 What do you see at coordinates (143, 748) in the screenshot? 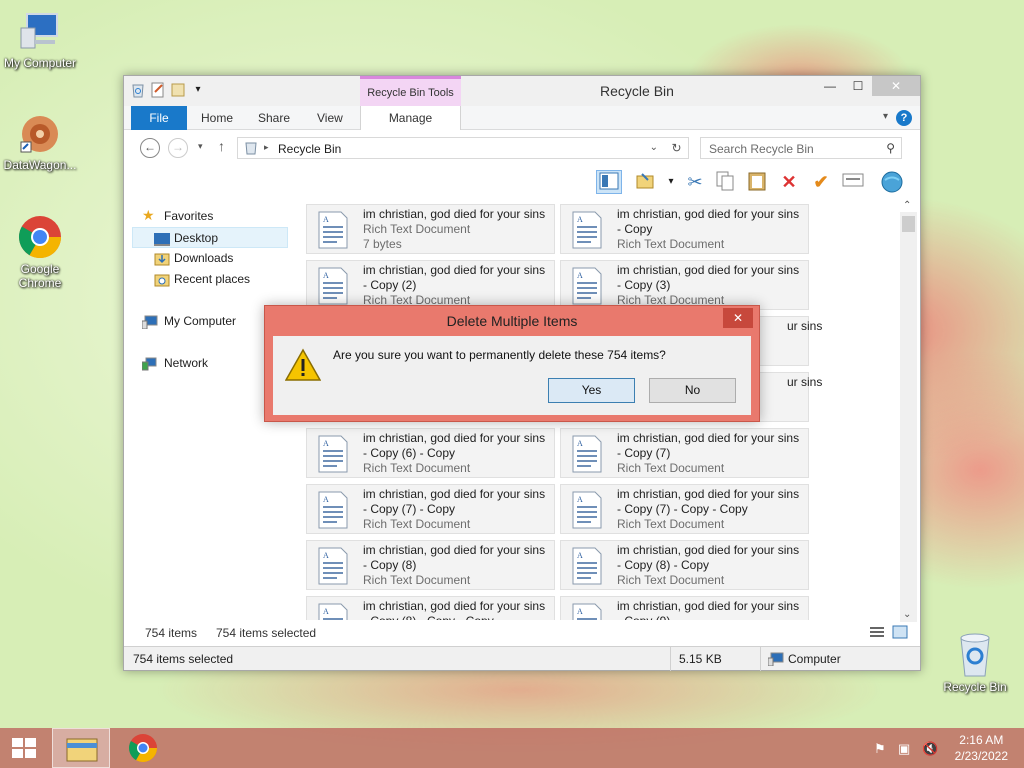
I see `taskbar-chrome` at bounding box center [143, 748].